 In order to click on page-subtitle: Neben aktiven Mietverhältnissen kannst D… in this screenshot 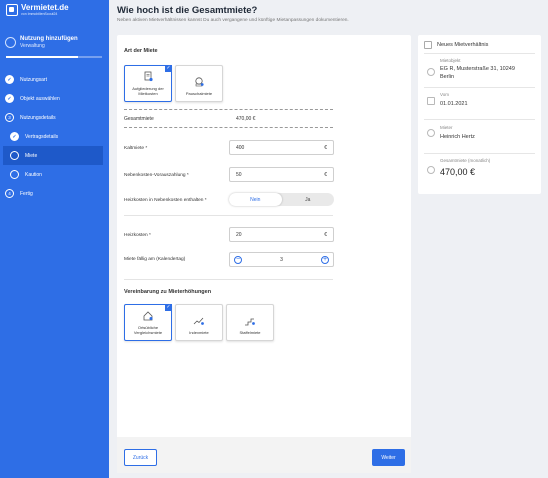, I will do `click(233, 20)`.